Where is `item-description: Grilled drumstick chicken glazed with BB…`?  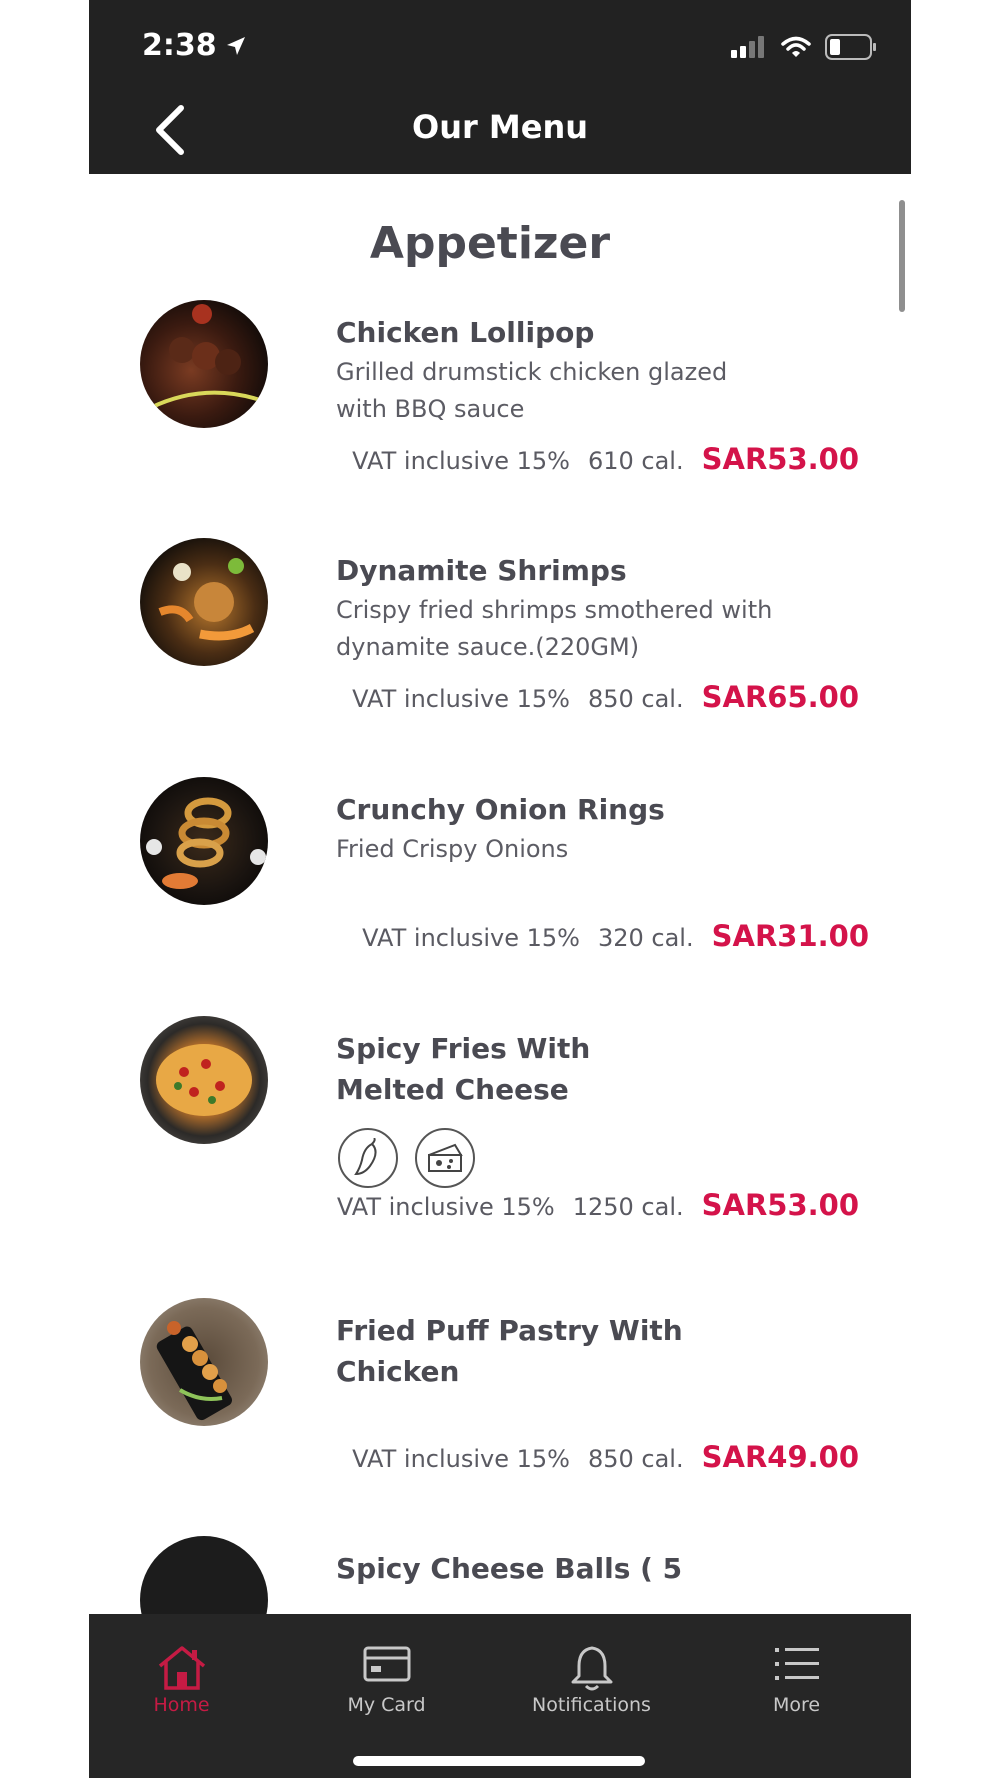
item-description: Grilled drumstick chicken glazed with BB… is located at coordinates (532, 390).